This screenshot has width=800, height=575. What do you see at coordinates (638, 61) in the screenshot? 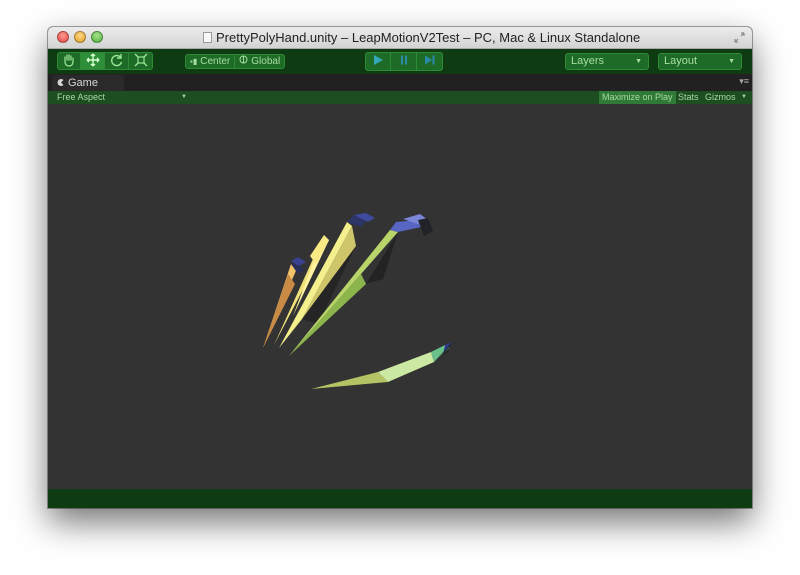
I see `layers-chevron-down-icon: ▼` at bounding box center [638, 61].